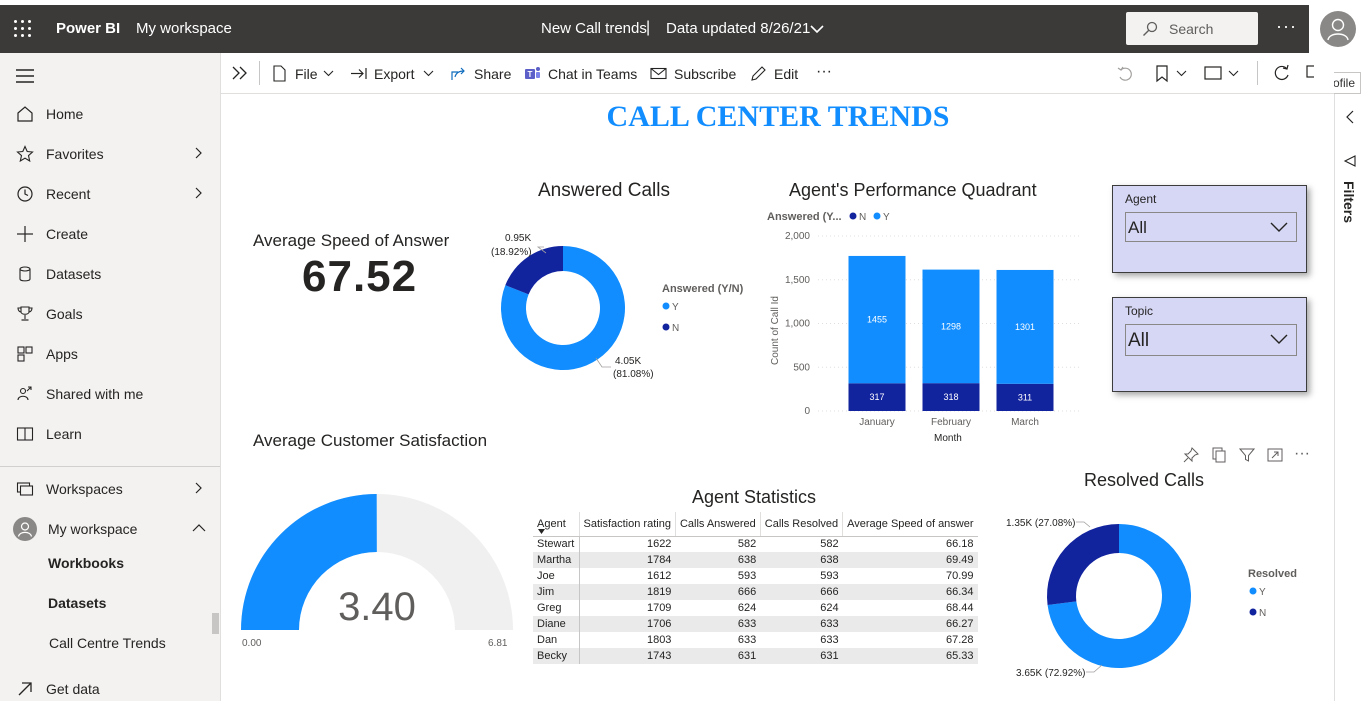  I want to click on column-header-avg-speed: Average Speed of answer, so click(910, 524).